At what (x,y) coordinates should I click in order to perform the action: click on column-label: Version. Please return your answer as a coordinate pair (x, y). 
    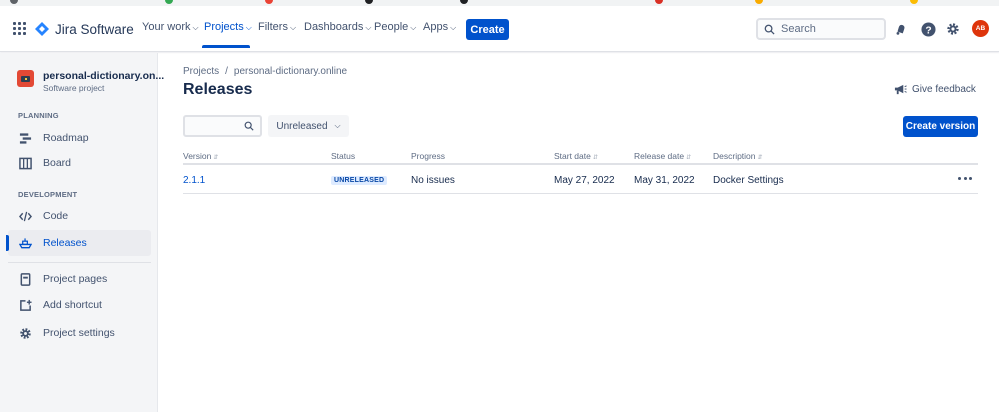
    Looking at the image, I should click on (197, 156).